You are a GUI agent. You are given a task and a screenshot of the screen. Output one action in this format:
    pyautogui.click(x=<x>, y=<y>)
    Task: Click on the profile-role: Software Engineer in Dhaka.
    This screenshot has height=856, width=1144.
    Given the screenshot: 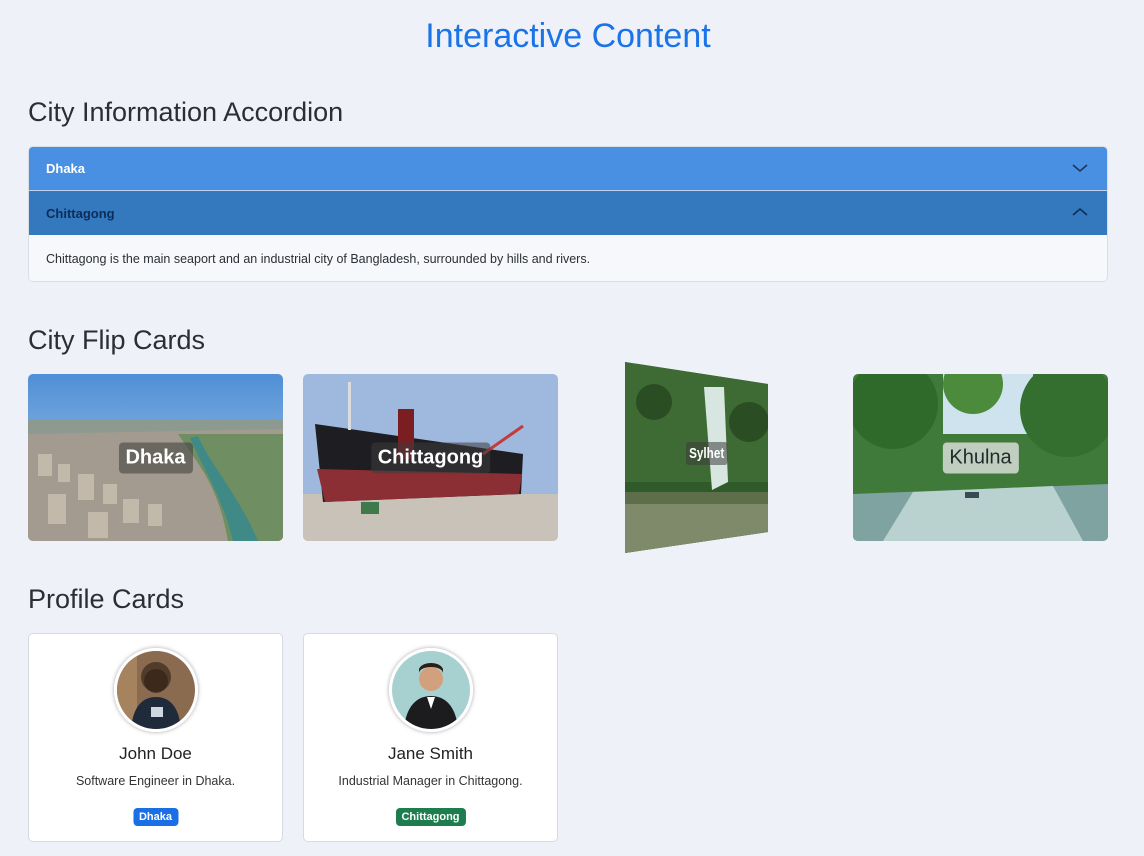 What is the action you would take?
    pyautogui.click(x=155, y=781)
    